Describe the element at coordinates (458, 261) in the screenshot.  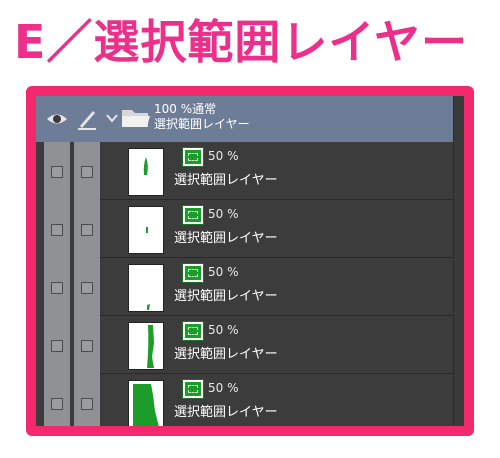
I see `scrollbar` at that location.